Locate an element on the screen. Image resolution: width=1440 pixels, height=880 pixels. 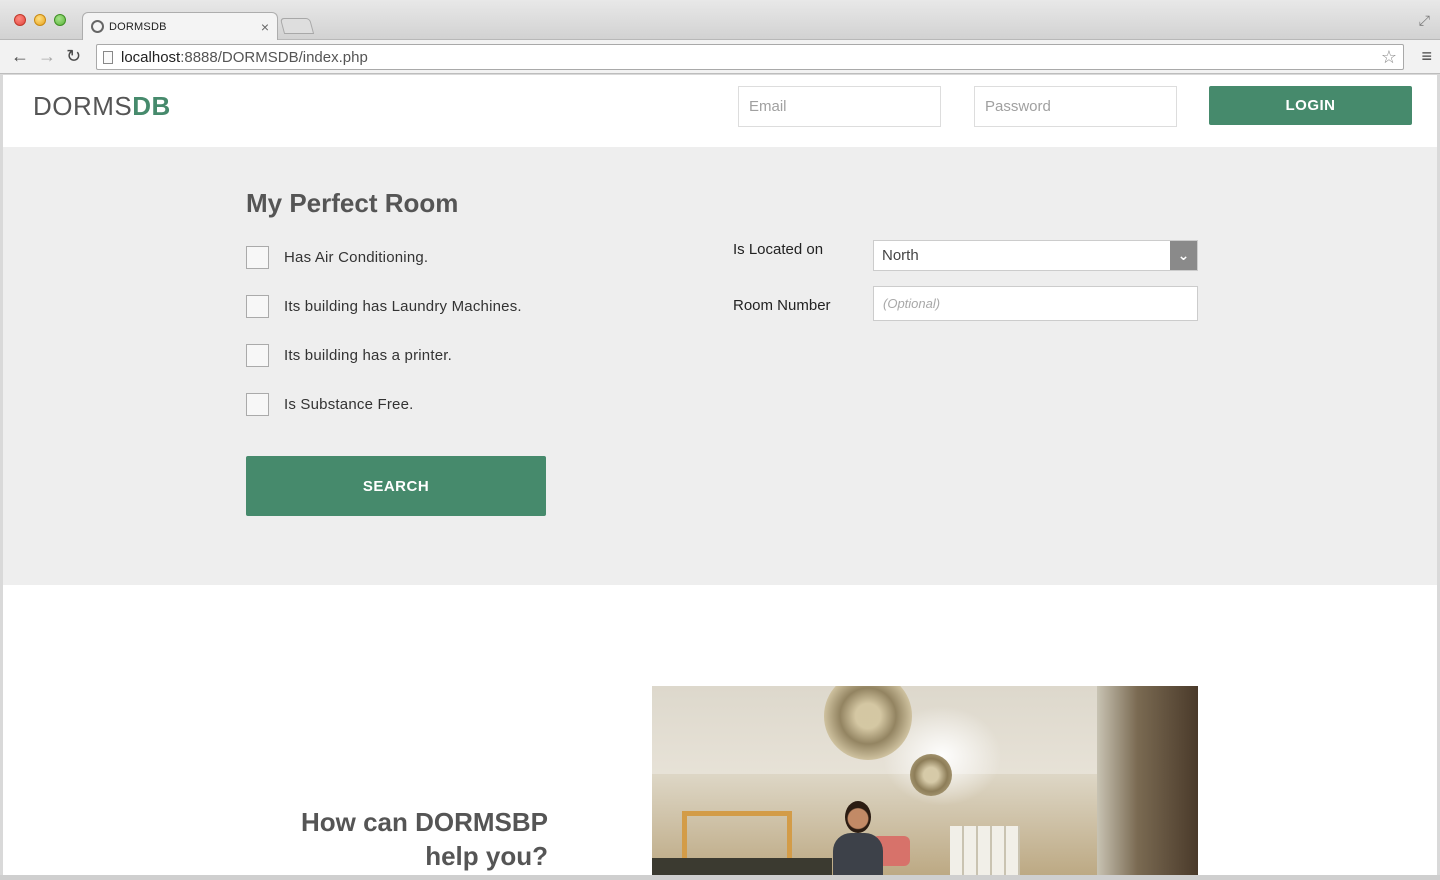
photo-paper-lantern-small is located at coordinates (931, 775).